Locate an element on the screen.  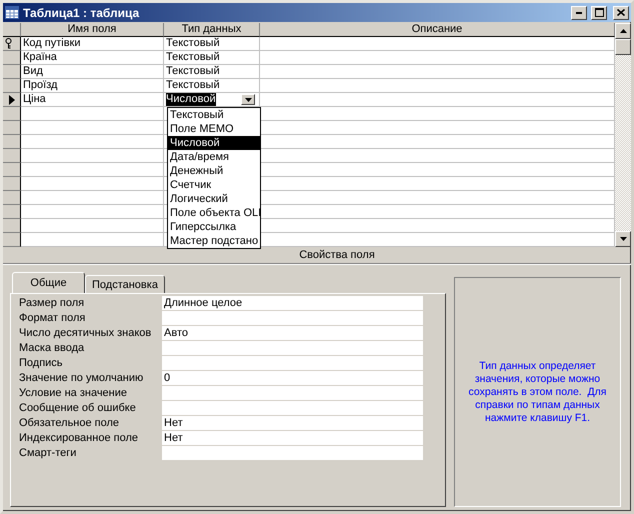
property-label: Маска ввода is located at coordinates (52, 348).